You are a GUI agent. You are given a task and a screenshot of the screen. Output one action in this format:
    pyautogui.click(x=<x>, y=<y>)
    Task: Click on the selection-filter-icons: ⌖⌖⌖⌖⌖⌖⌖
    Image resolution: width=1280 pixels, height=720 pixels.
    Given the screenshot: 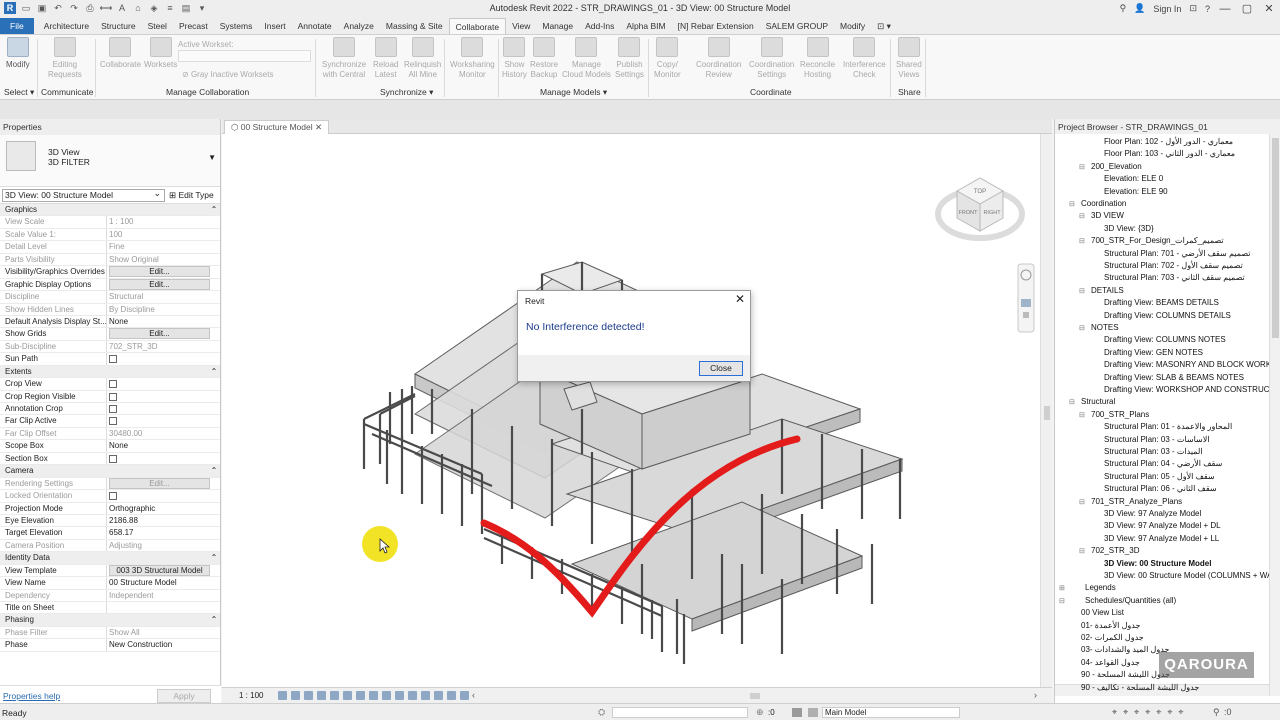 What is the action you would take?
    pyautogui.click(x=1150, y=712)
    